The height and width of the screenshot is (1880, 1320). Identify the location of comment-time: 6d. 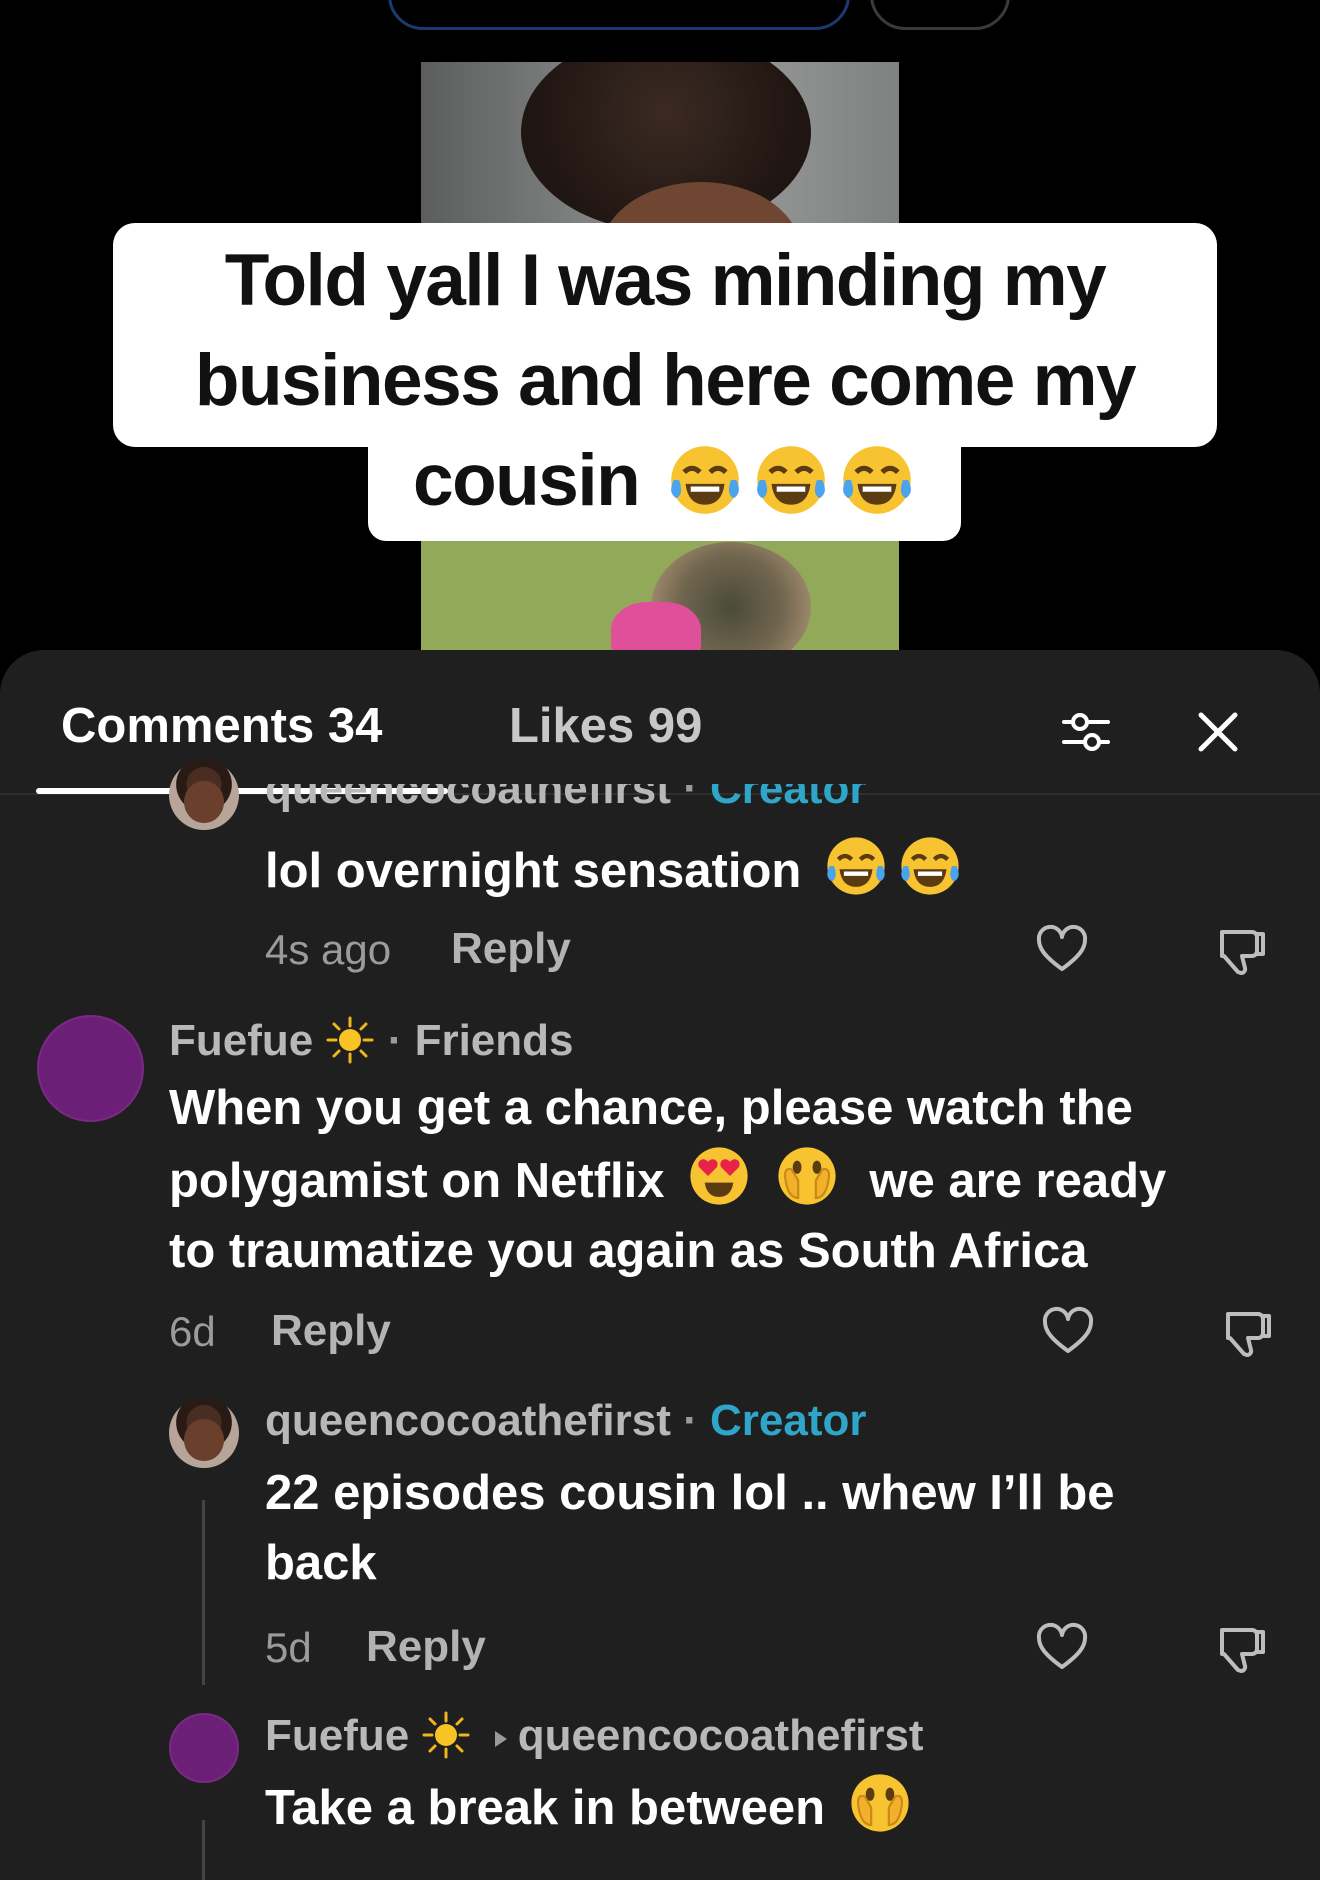
(192, 1331).